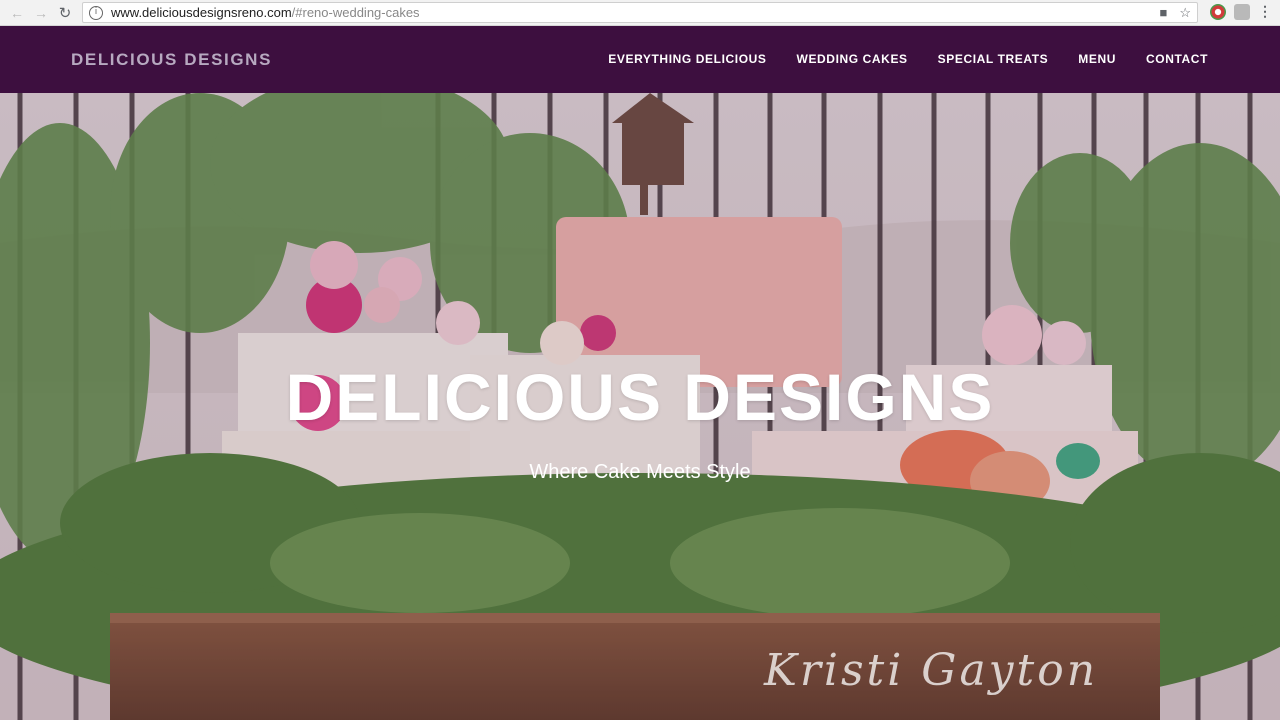 The width and height of the screenshot is (1280, 720). I want to click on bookmark-star-icon: ☆, so click(1185, 13).